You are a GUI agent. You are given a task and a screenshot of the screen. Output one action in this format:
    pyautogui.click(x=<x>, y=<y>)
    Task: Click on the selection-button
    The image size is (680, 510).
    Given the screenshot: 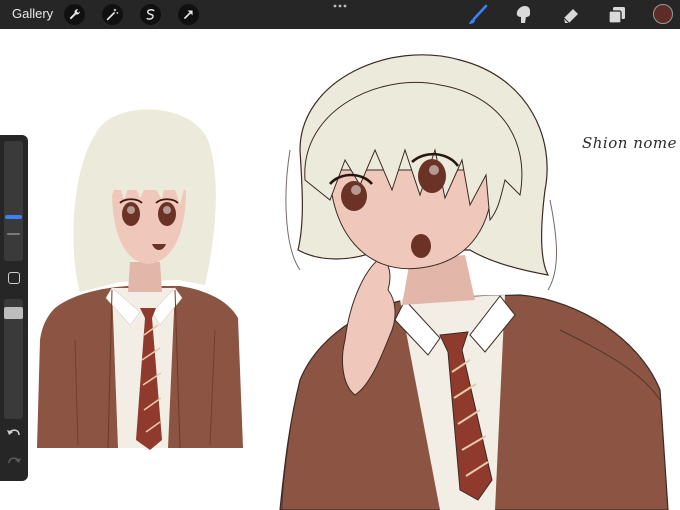 What is the action you would take?
    pyautogui.click(x=150, y=14)
    